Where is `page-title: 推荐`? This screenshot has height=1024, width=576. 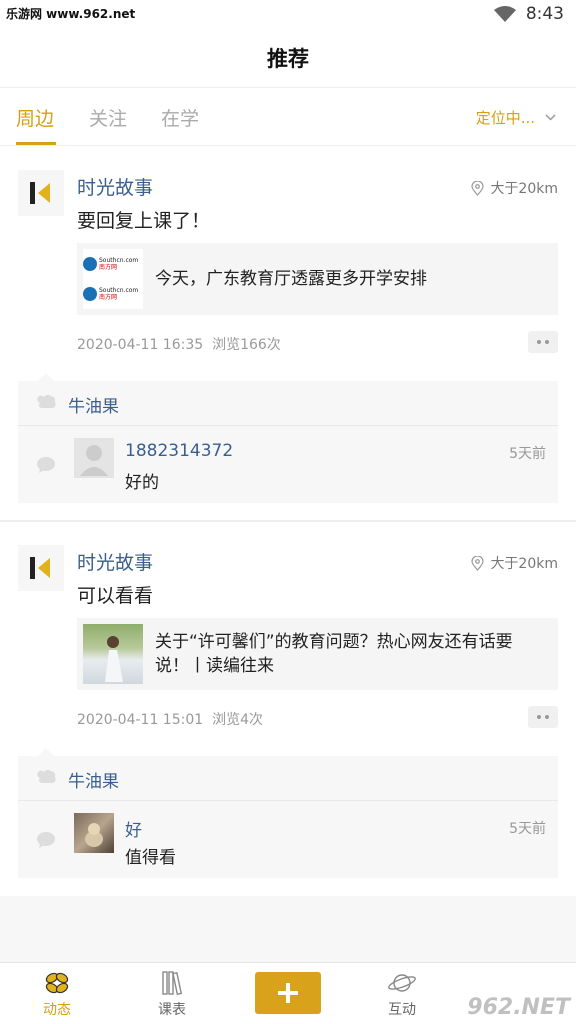 page-title: 推荐 is located at coordinates (288, 59).